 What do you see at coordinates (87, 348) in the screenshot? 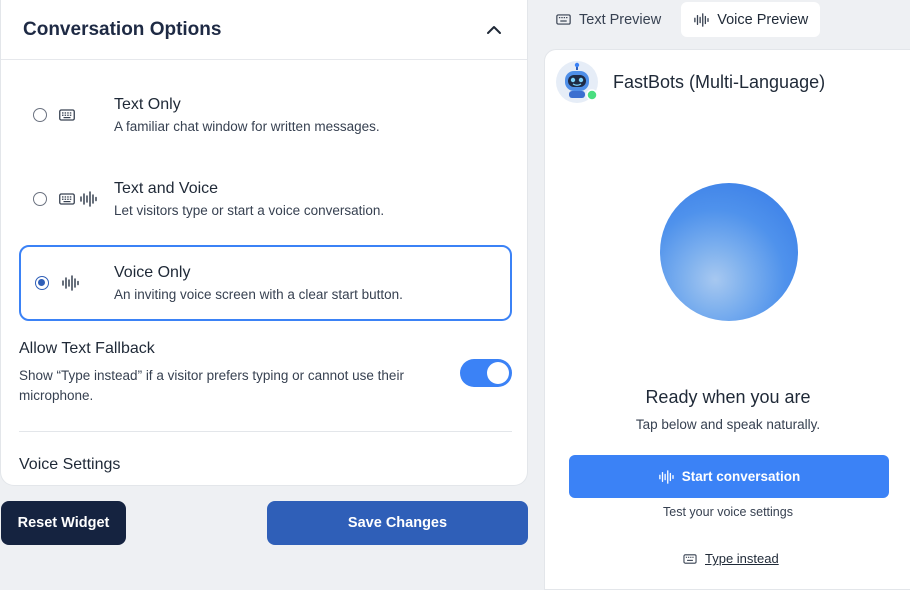
I see `fallback-title: Allow Text Fallback` at bounding box center [87, 348].